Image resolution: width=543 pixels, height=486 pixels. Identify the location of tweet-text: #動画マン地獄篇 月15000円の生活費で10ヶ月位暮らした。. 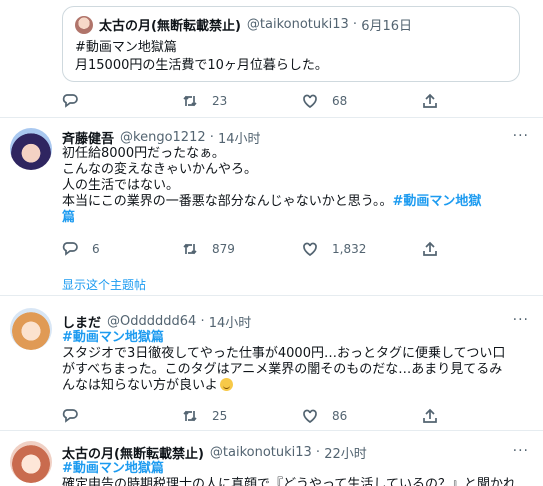
(201, 56).